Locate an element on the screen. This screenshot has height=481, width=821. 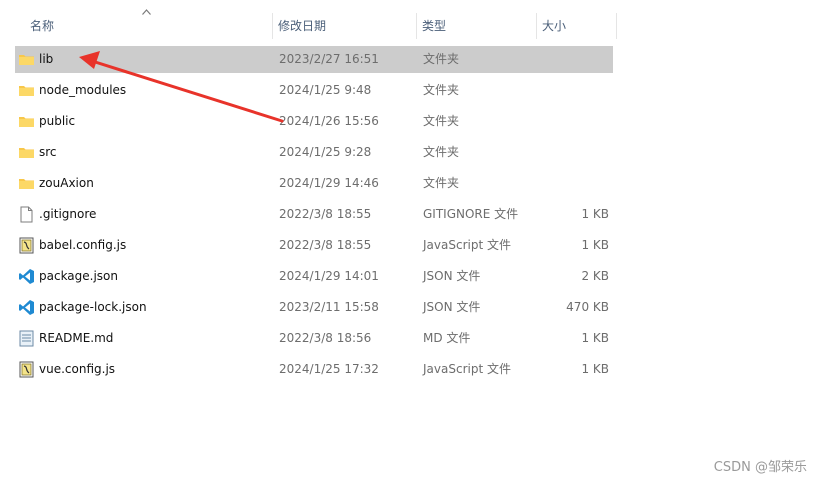
file-row: public 2024/1/26 15:56 文件夹 is located at coordinates (314, 121).